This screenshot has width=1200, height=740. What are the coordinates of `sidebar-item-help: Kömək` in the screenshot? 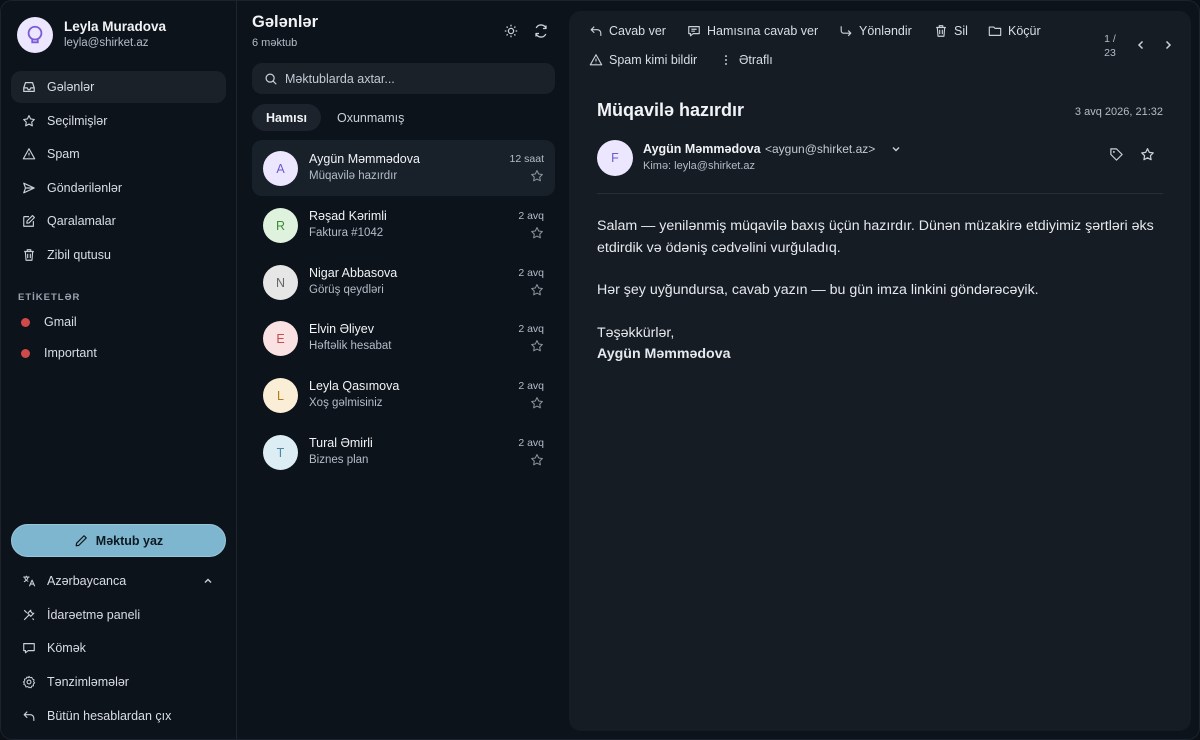 It's located at (118, 648).